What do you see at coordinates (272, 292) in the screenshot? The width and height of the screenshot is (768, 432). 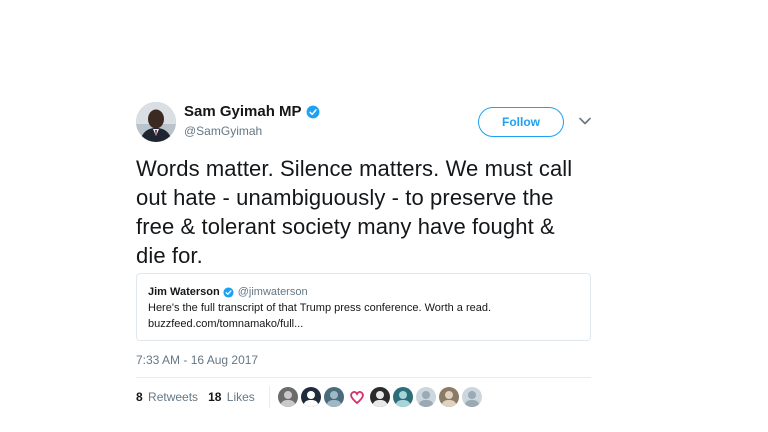 I see `quoted-author-handle: @jimwaterson` at bounding box center [272, 292].